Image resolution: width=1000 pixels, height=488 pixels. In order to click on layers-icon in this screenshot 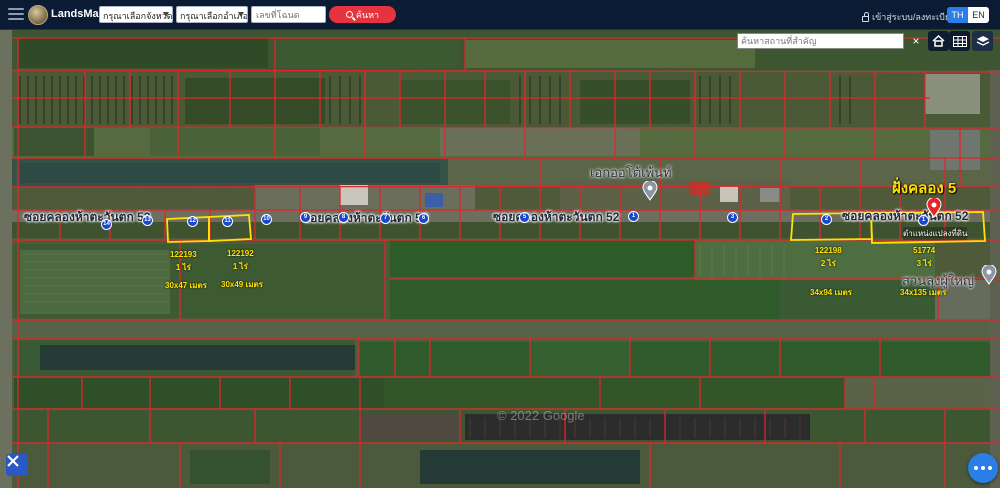, I will do `click(982, 40)`.